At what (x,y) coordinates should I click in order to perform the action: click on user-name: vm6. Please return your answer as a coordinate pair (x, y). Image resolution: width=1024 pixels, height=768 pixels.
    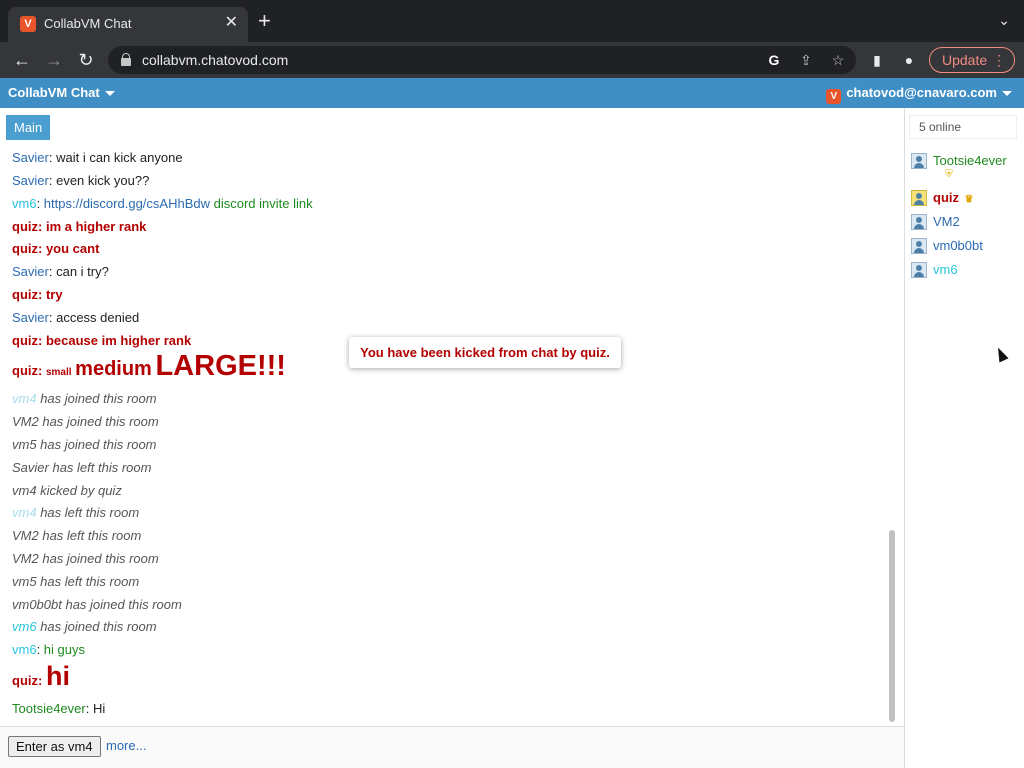
    Looking at the image, I should click on (945, 269).